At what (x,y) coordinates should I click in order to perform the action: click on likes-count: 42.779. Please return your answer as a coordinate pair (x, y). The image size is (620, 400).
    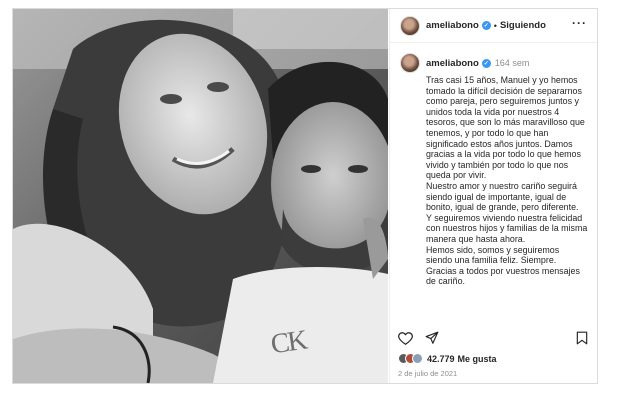
    Looking at the image, I should click on (441, 358).